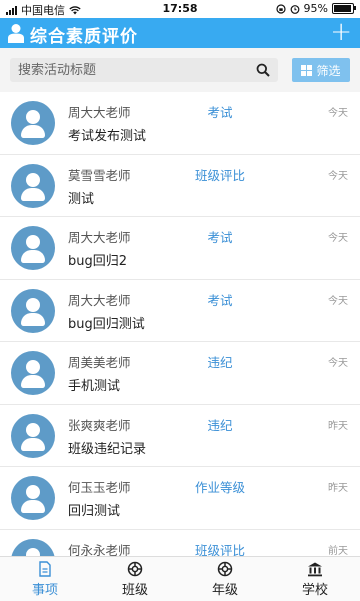  What do you see at coordinates (280, 8) in the screenshot?
I see `lock-rotation-icon` at bounding box center [280, 8].